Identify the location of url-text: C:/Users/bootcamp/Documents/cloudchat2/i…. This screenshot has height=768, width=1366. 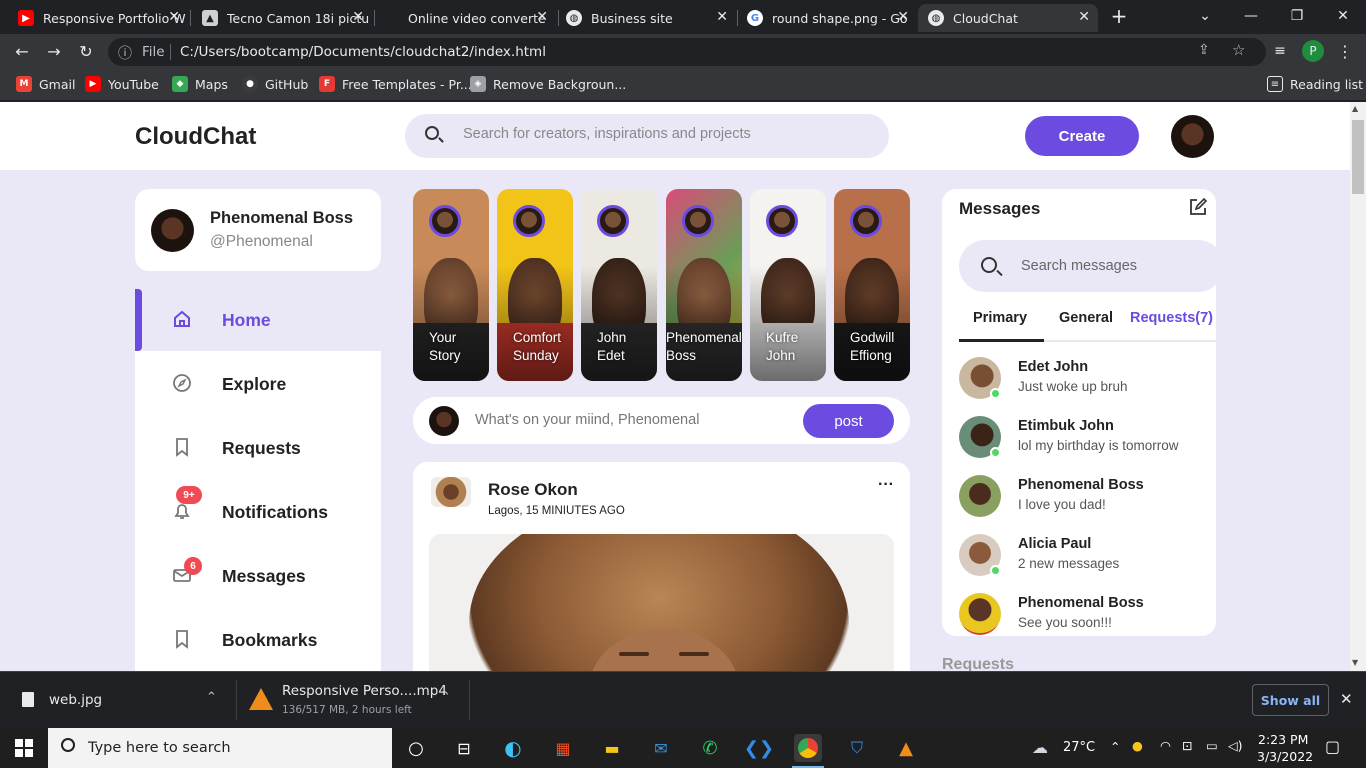
(363, 52).